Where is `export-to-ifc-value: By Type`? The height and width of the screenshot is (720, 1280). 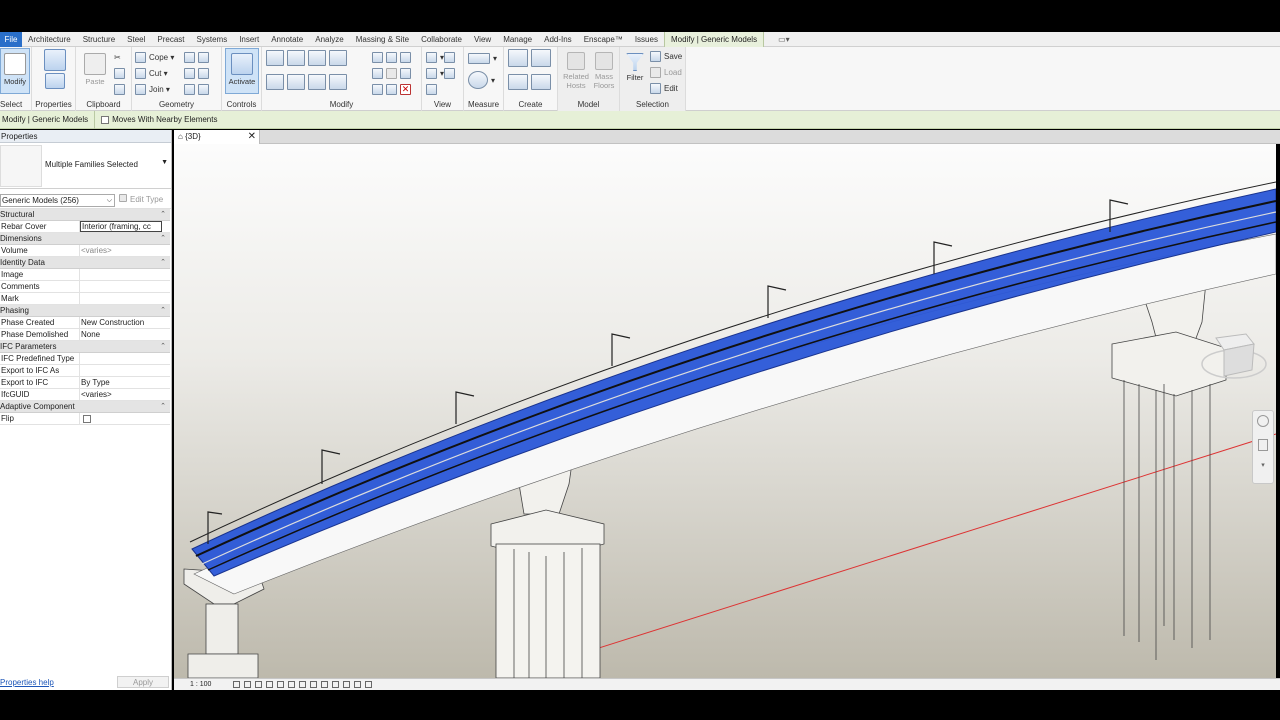
export-to-ifc-value: By Type is located at coordinates (125, 382).